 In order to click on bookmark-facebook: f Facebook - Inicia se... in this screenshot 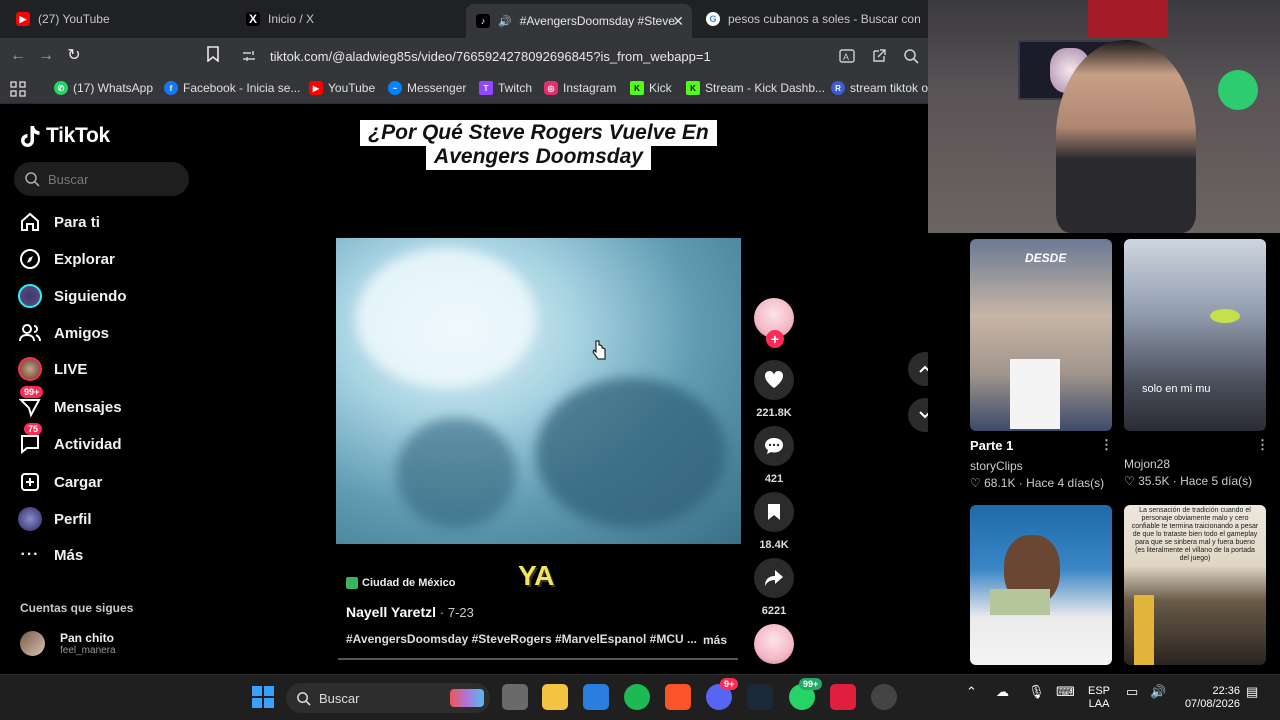, I will do `click(232, 88)`.